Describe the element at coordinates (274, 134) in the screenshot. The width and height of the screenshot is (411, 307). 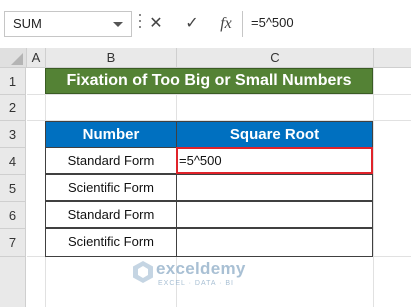
I see `header-square-root: Square Root` at that location.